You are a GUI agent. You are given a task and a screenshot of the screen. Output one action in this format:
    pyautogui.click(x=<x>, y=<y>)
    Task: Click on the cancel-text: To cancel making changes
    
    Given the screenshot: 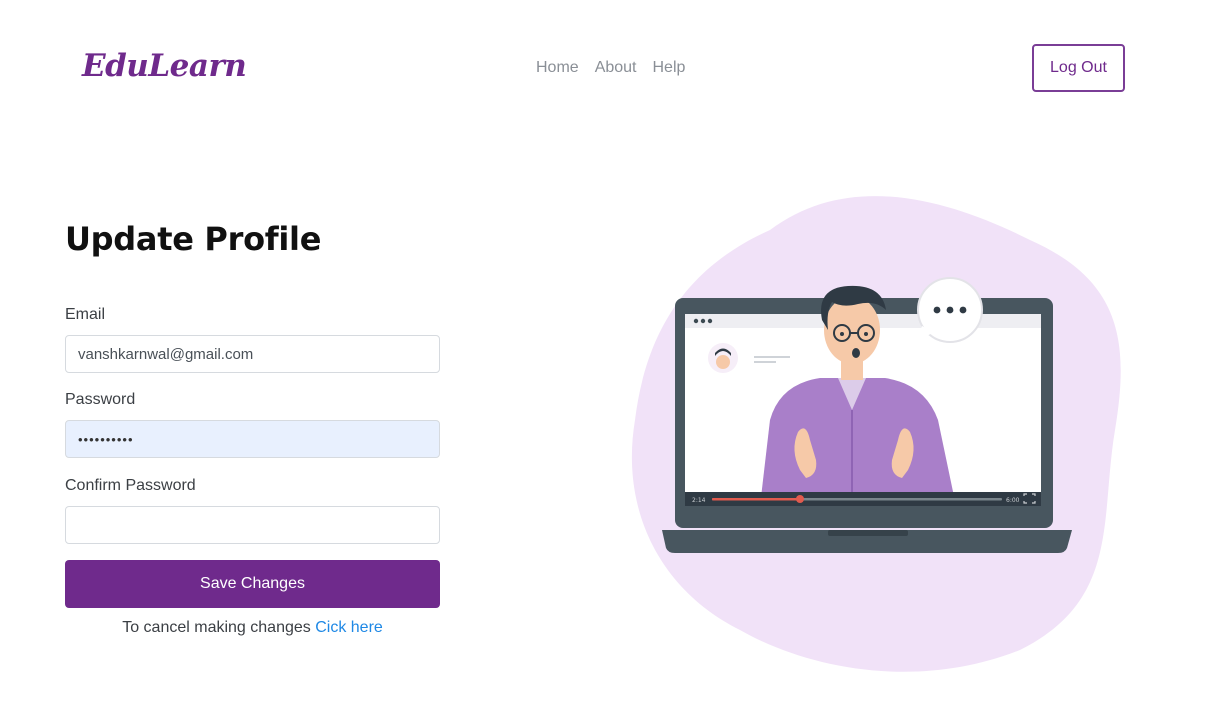 What is the action you would take?
    pyautogui.click(x=216, y=627)
    